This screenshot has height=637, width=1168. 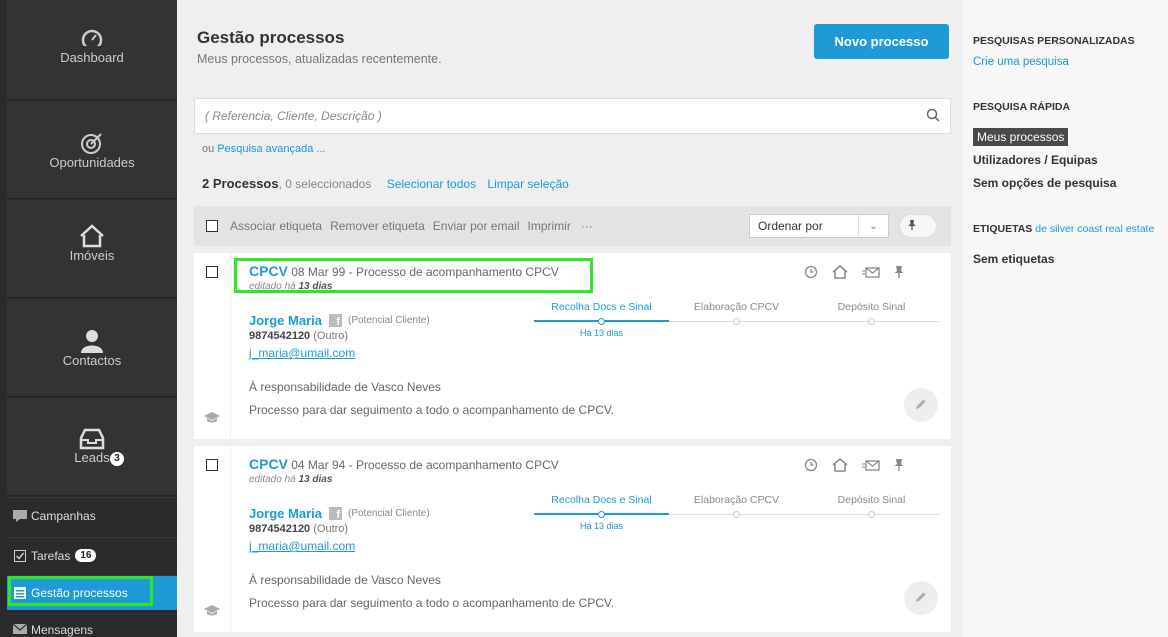 What do you see at coordinates (92, 447) in the screenshot?
I see `nav-leads: Leads 3` at bounding box center [92, 447].